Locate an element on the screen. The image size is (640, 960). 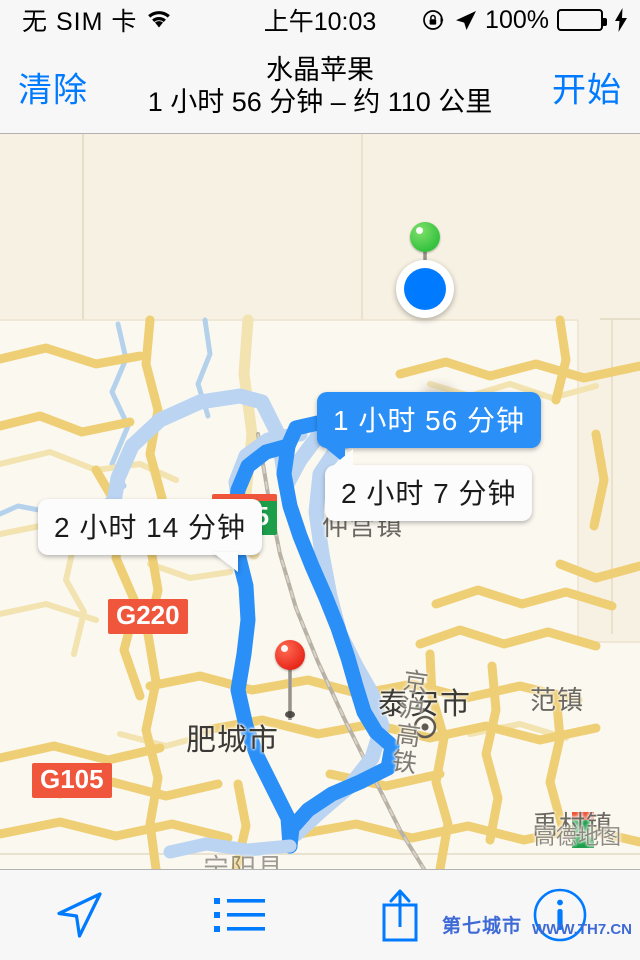
route-summary: 水晶苹果 1 小时 56 分钟 – 约 110 公里 is located at coordinates (320, 87).